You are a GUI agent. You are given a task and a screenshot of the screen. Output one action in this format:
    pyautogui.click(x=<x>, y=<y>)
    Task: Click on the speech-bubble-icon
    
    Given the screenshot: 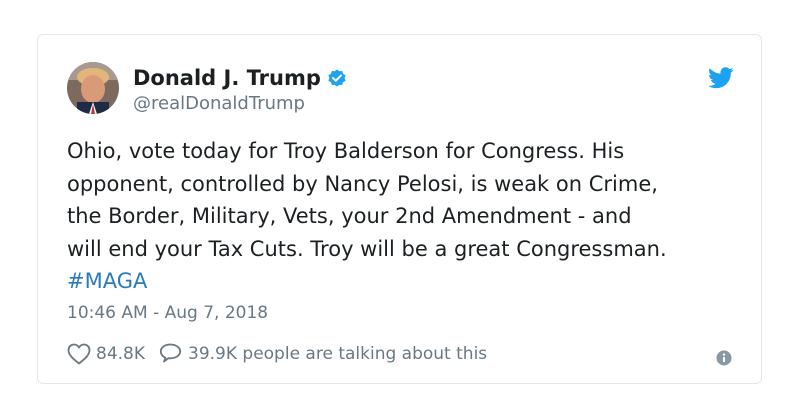 What is the action you would take?
    pyautogui.click(x=170, y=353)
    